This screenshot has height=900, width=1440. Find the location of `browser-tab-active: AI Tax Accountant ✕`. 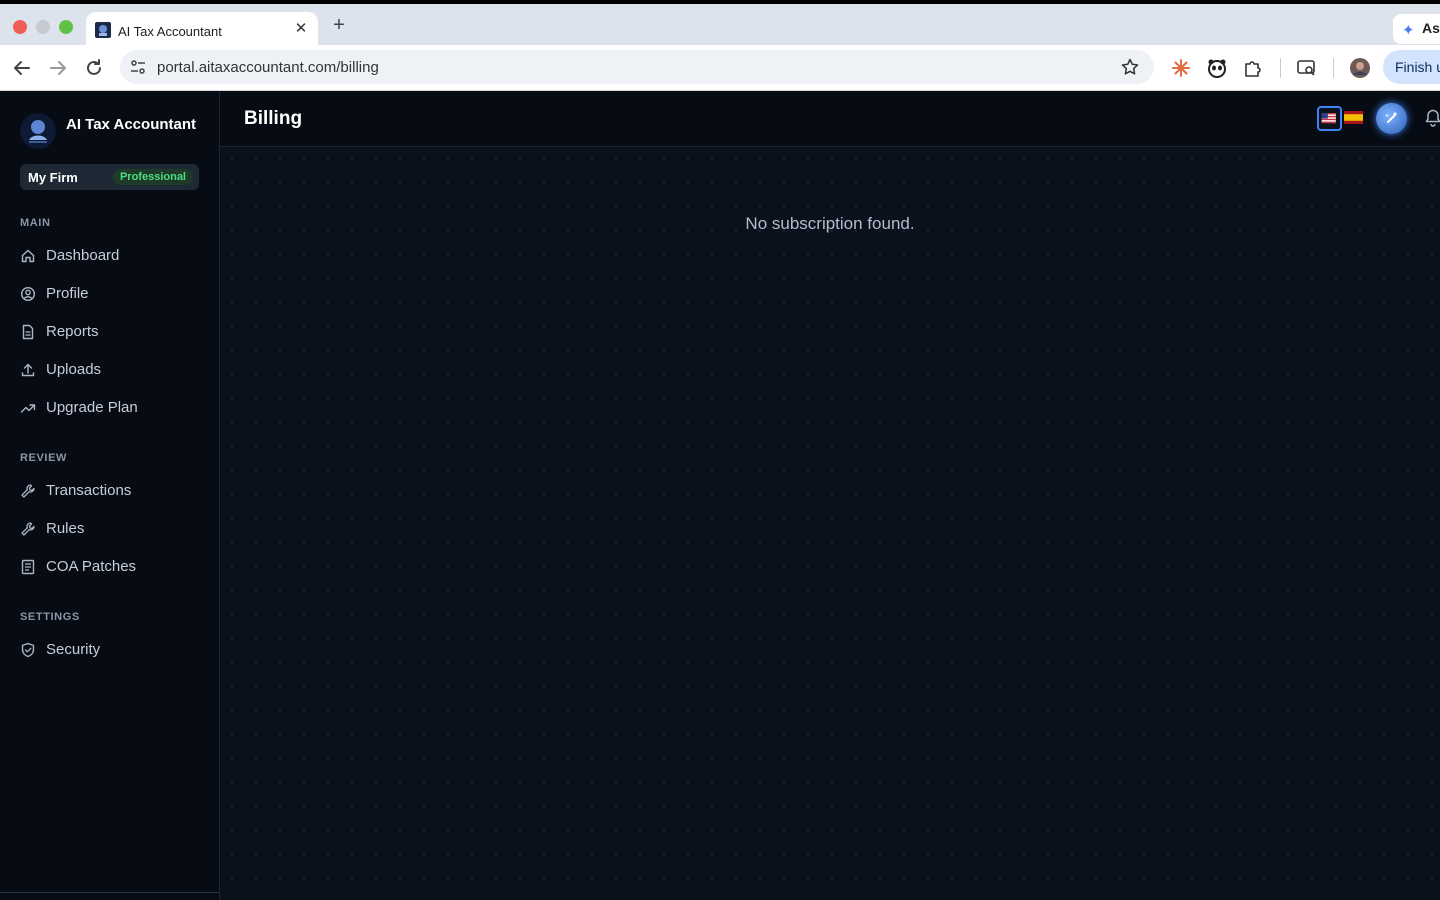

browser-tab-active: AI Tax Accountant ✕ is located at coordinates (202, 30).